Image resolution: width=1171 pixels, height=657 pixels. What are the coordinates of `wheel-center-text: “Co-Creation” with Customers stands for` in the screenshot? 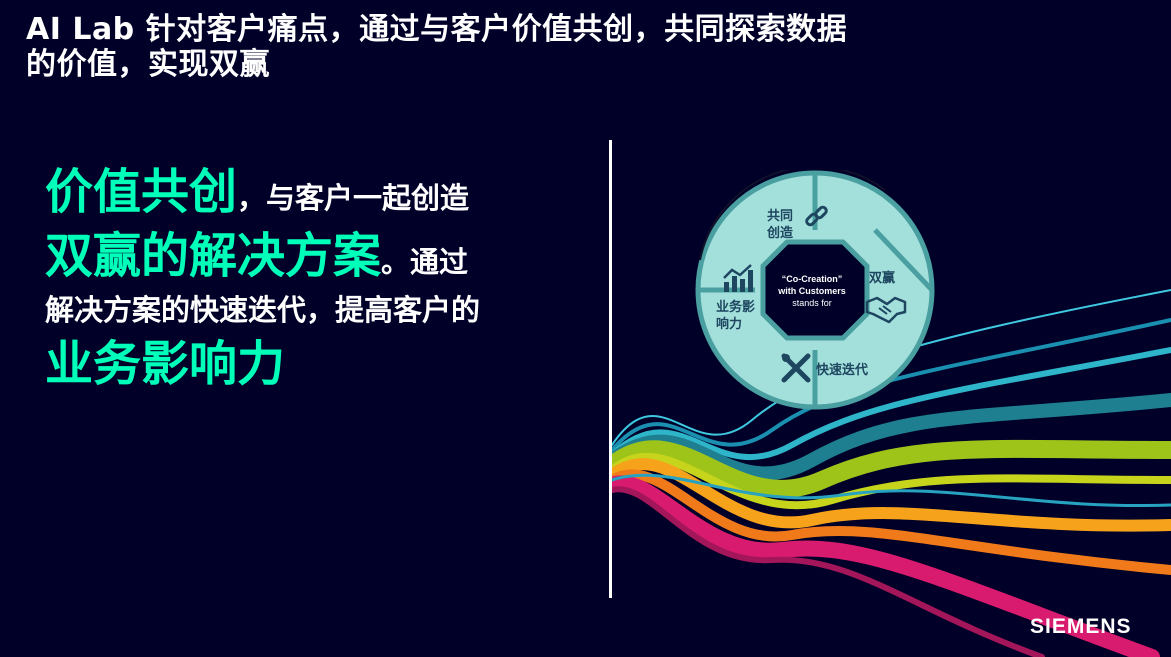 It's located at (812, 291).